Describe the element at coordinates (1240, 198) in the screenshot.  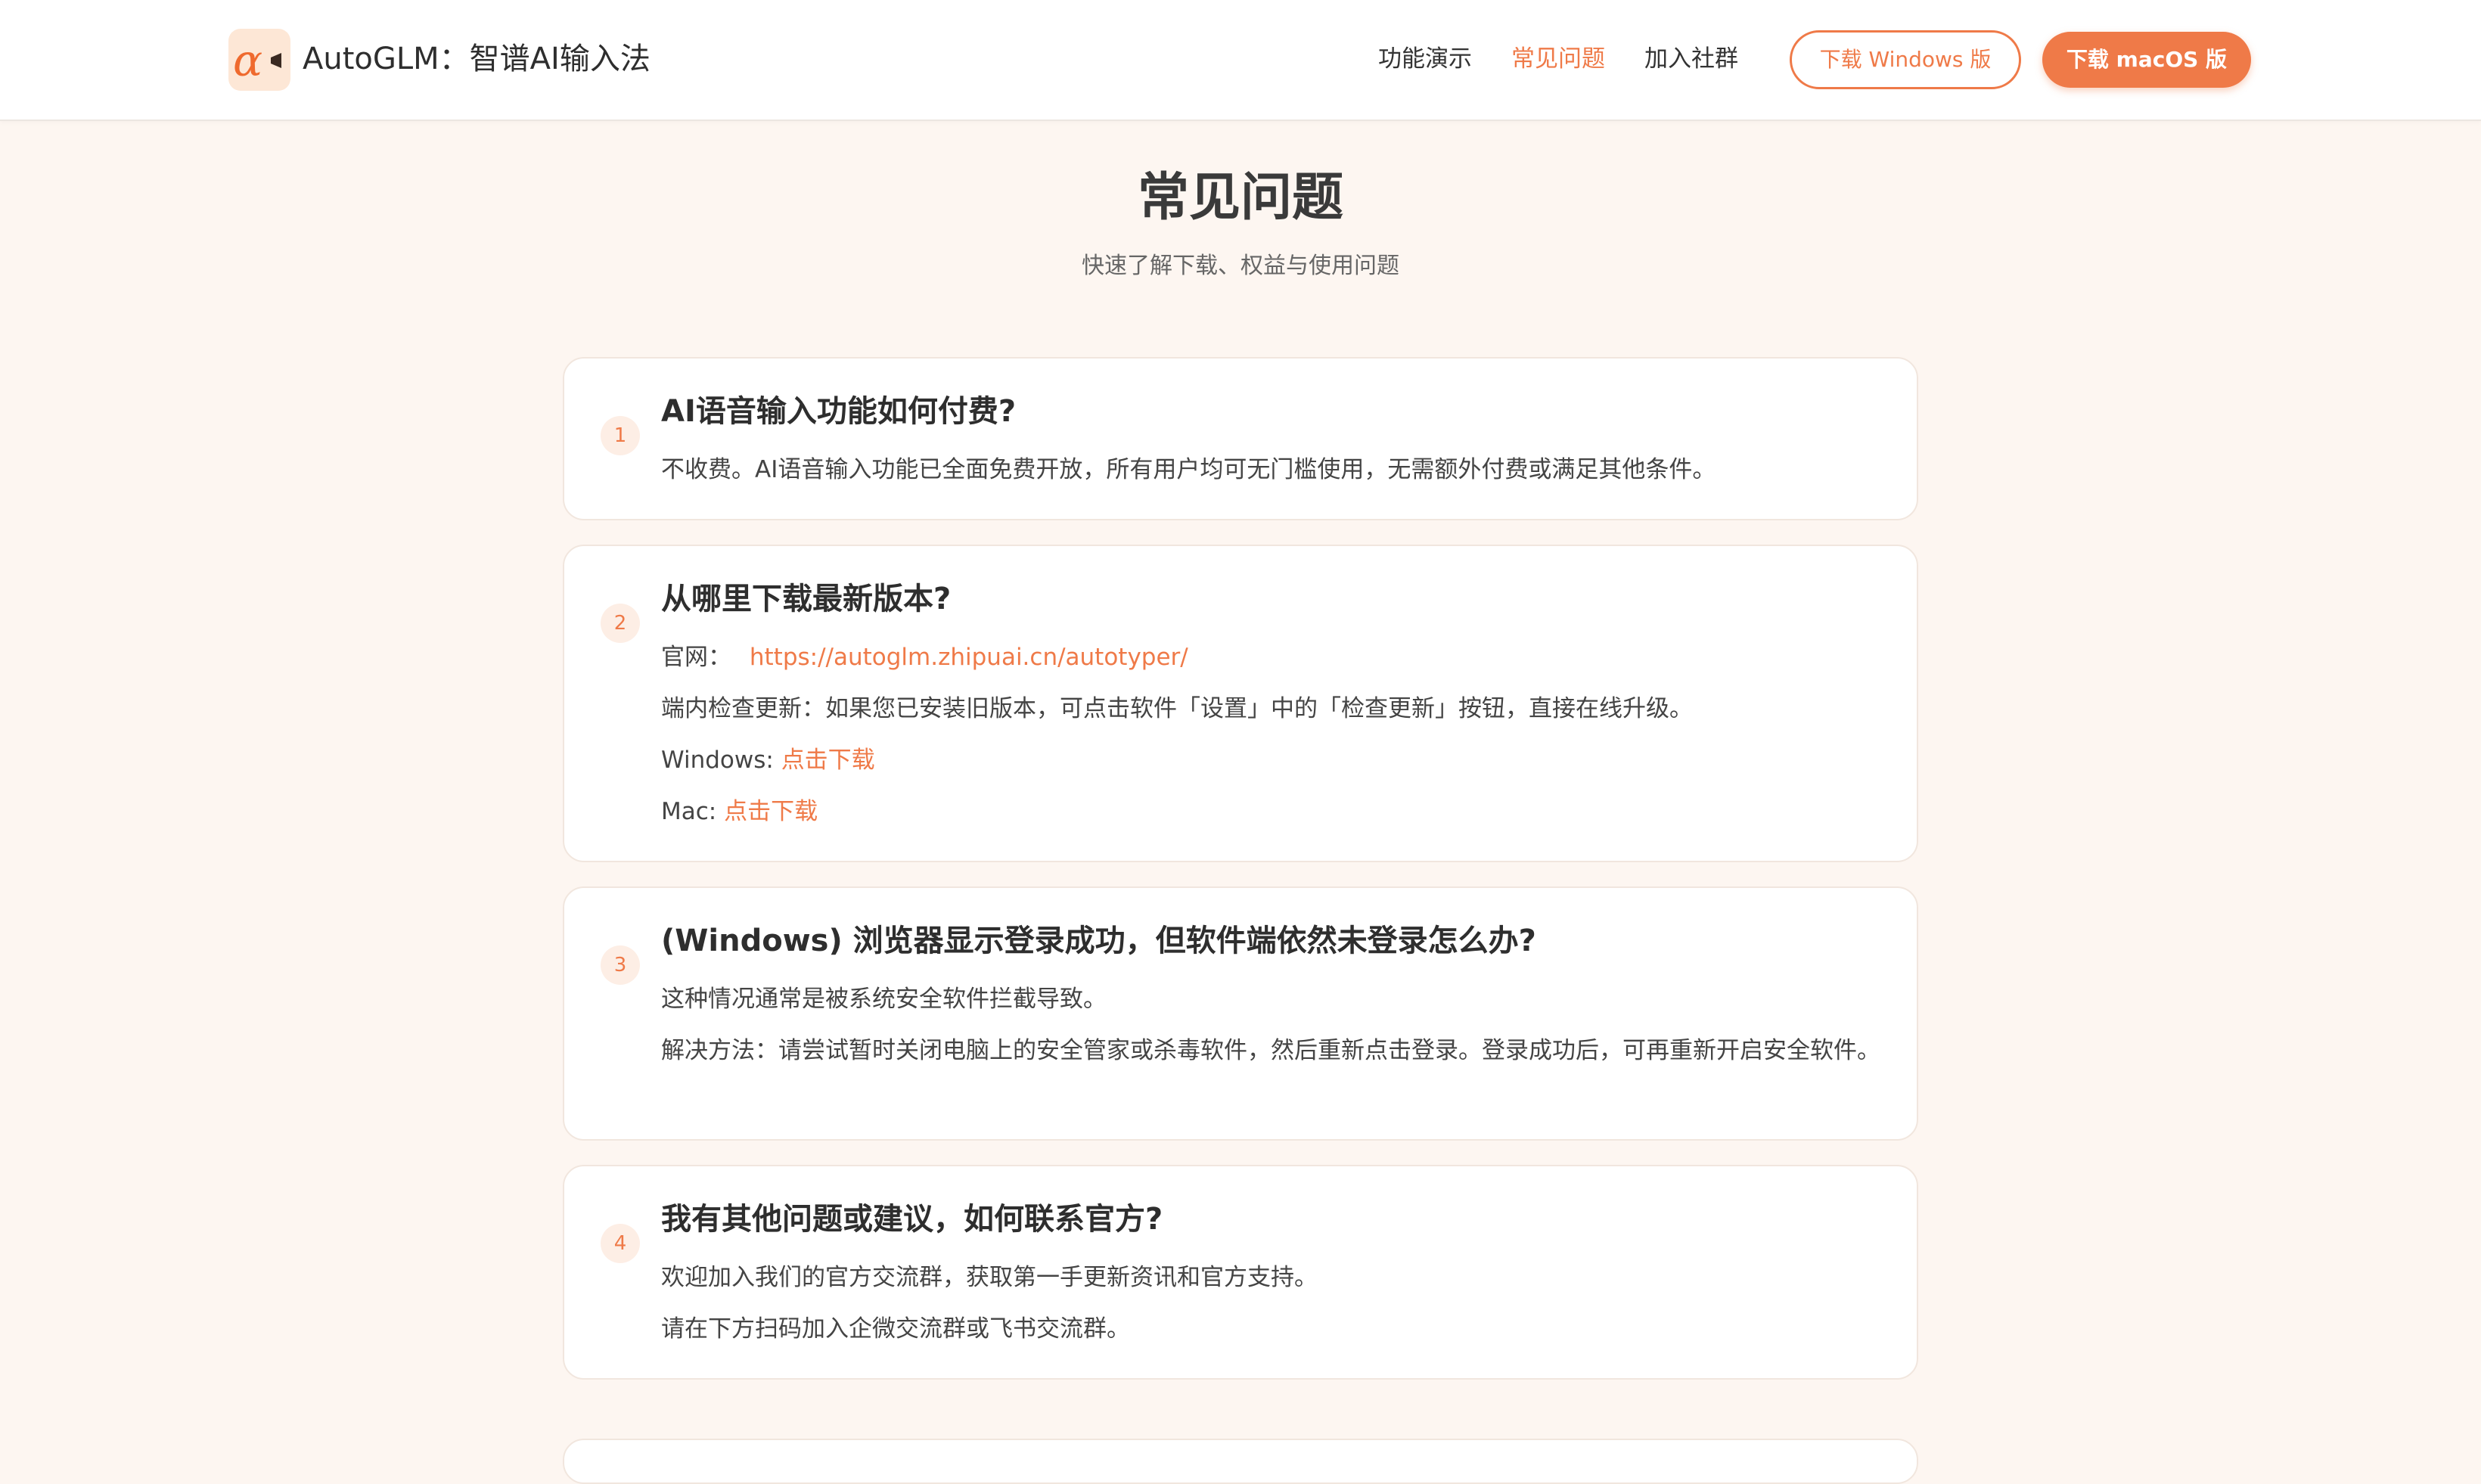
I see `page-title: 常见问题` at that location.